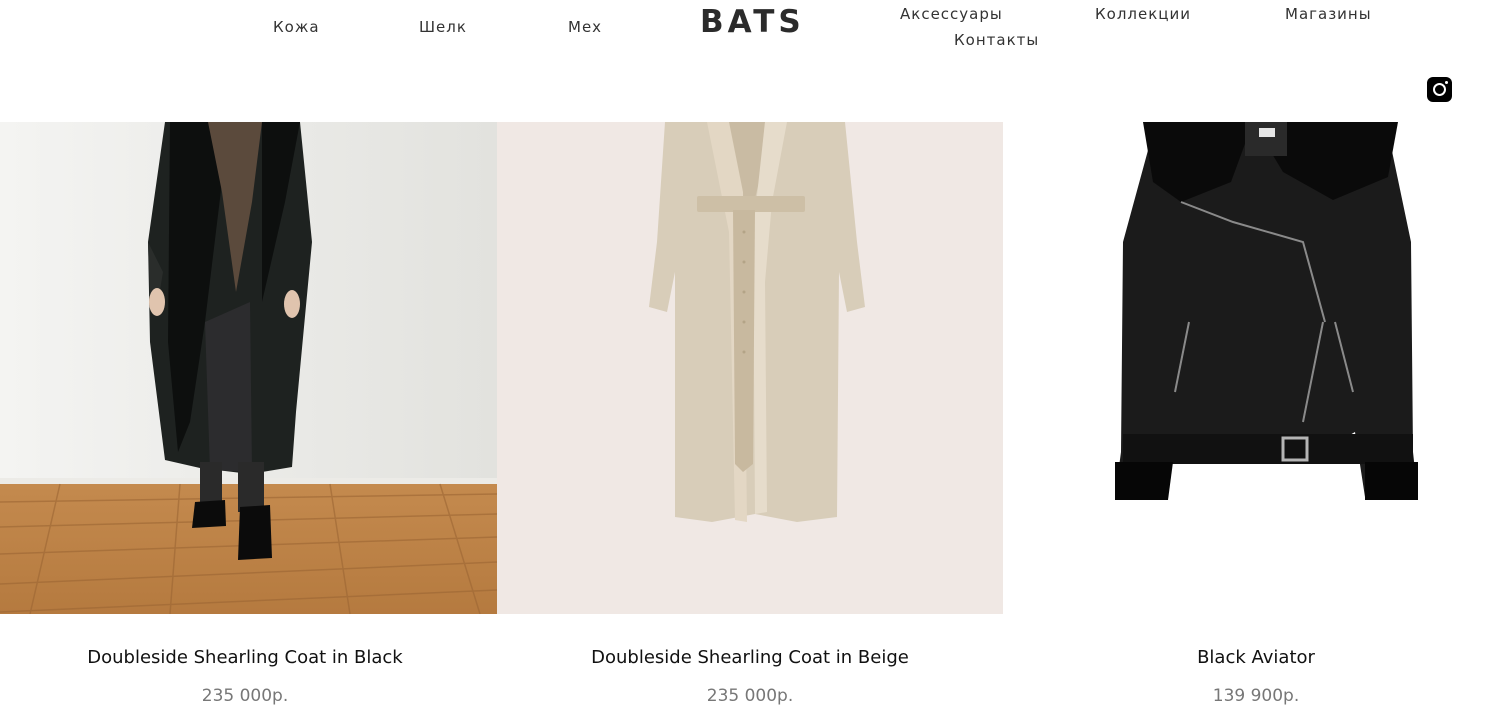 This screenshot has width=1500, height=718. I want to click on product-title-black-aviator: Black Aviator, so click(1251, 657).